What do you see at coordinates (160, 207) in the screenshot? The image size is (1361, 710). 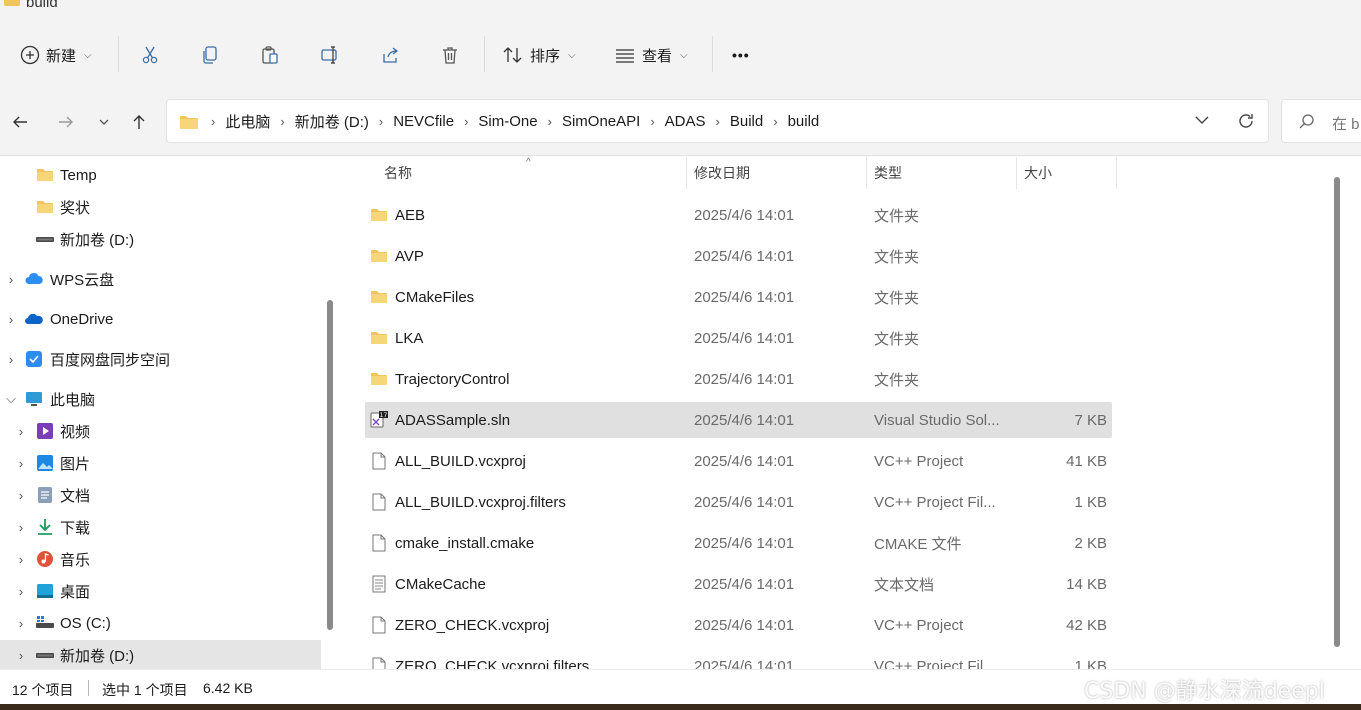 I see `nav-item-certificates: 奖状` at bounding box center [160, 207].